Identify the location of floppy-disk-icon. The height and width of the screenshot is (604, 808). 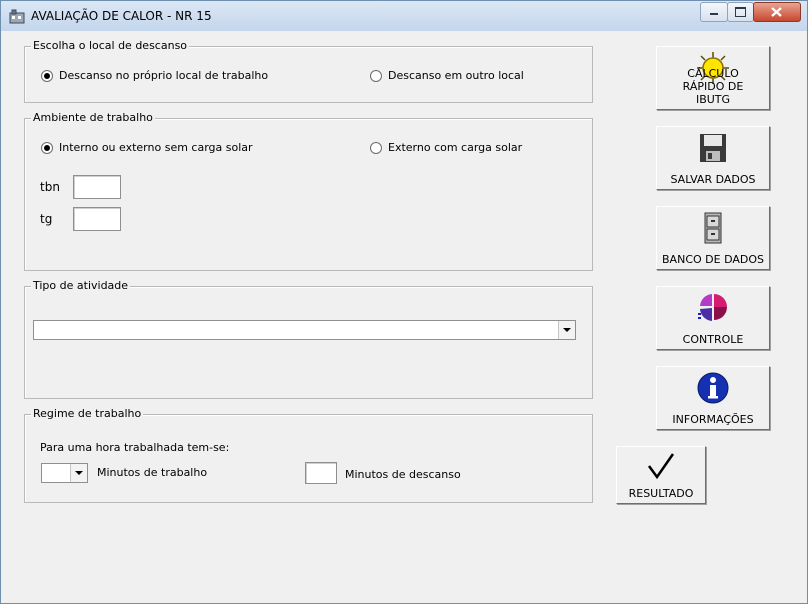
(713, 148).